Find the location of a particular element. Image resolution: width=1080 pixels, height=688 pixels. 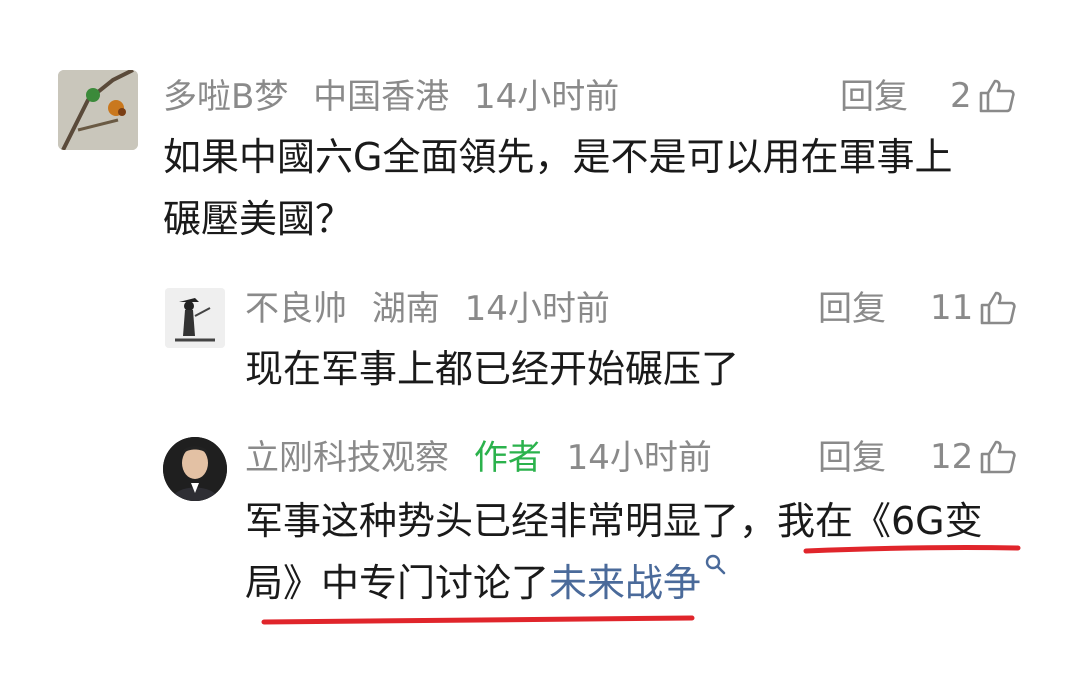

comment-meta: 立刚科技观察 作者 14小时前 is located at coordinates (485, 458).